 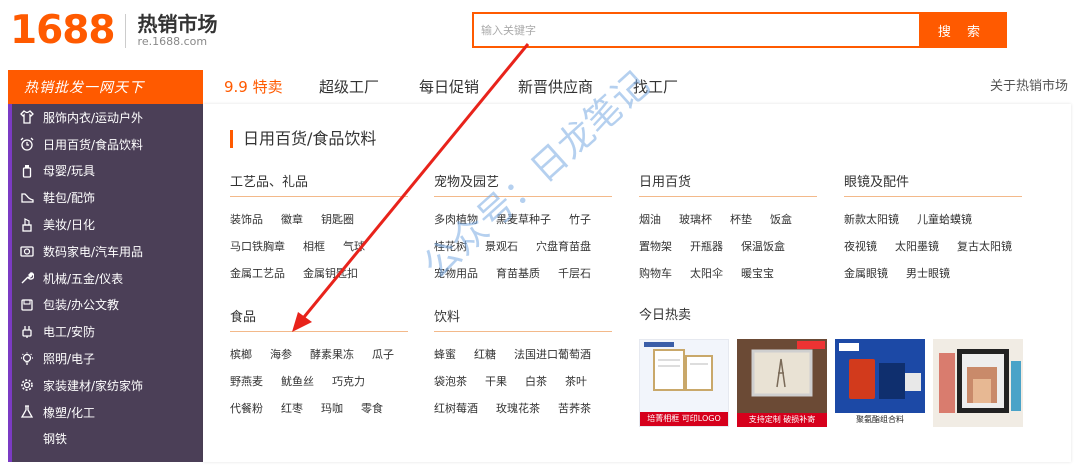 I want to click on logo-url: re.1688.com, so click(x=172, y=41).